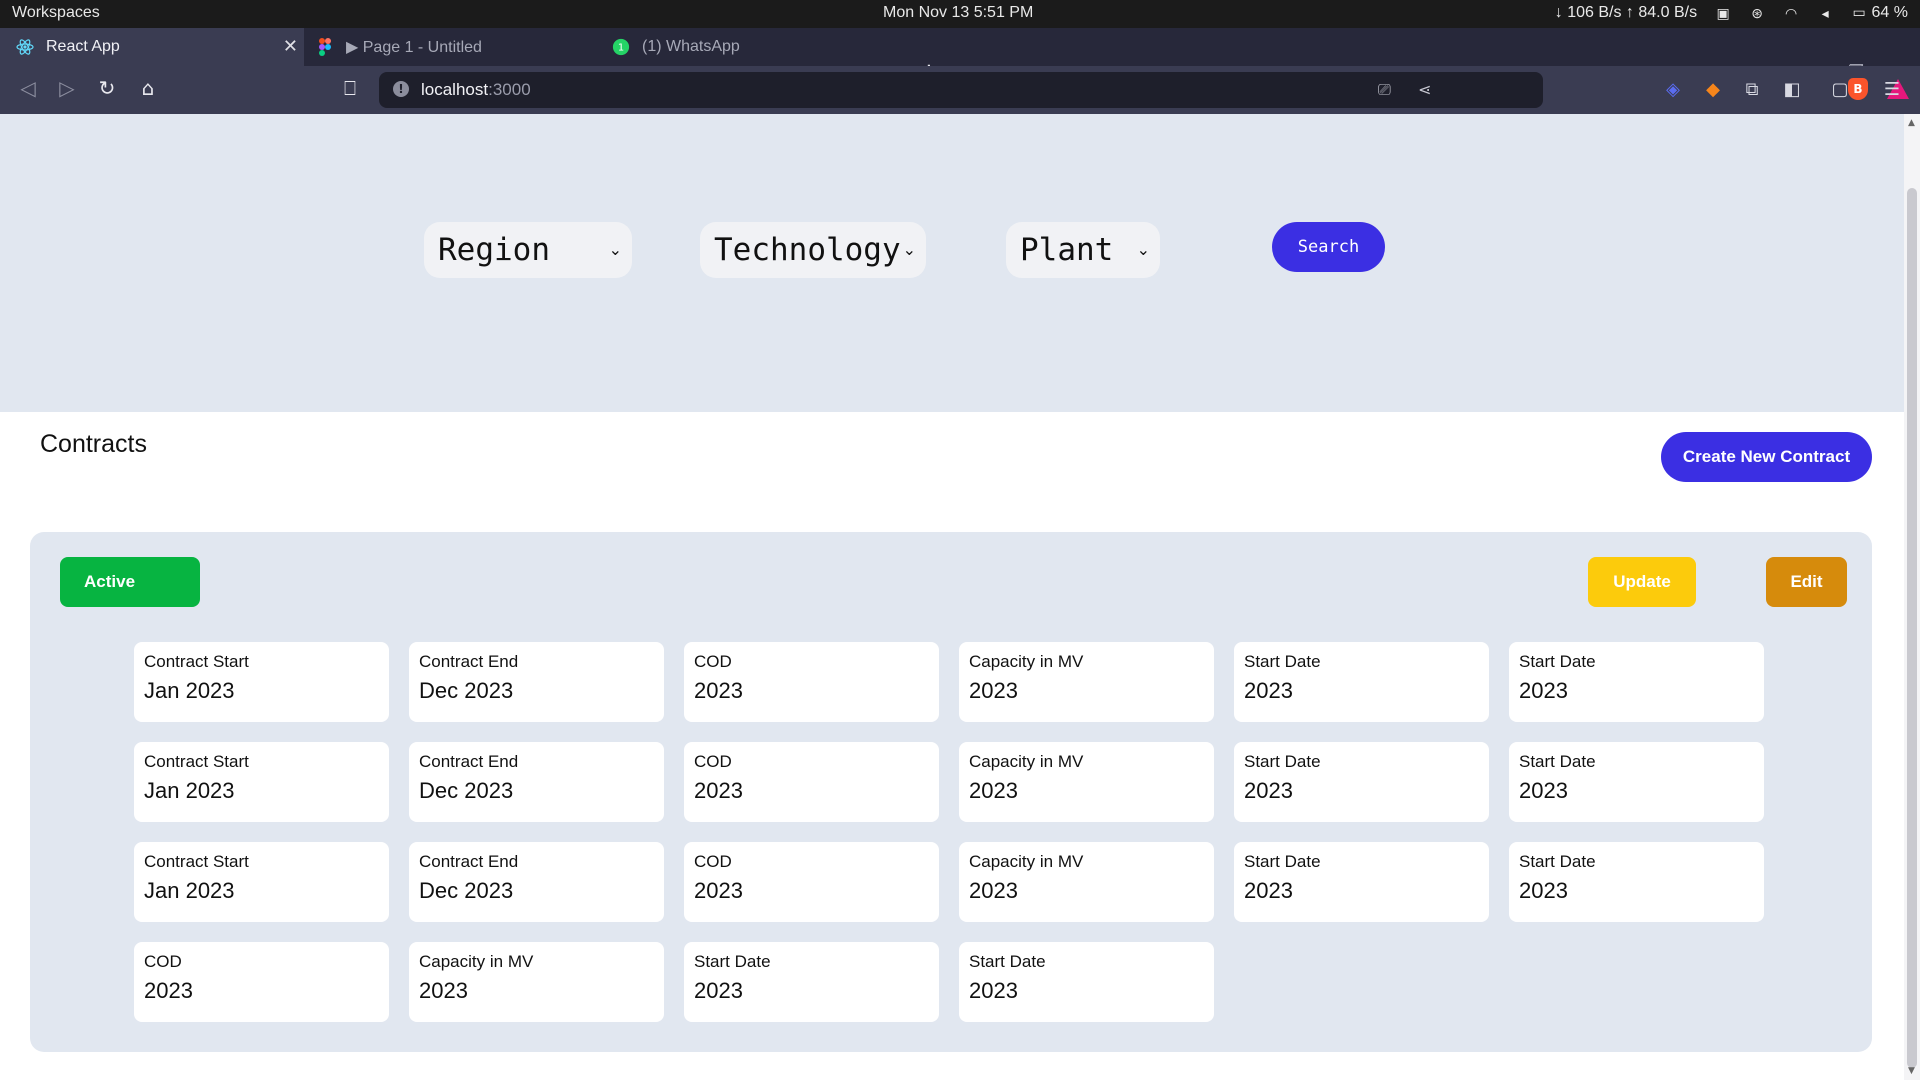  What do you see at coordinates (1892, 90) in the screenshot?
I see `menu-icon: ☰` at bounding box center [1892, 90].